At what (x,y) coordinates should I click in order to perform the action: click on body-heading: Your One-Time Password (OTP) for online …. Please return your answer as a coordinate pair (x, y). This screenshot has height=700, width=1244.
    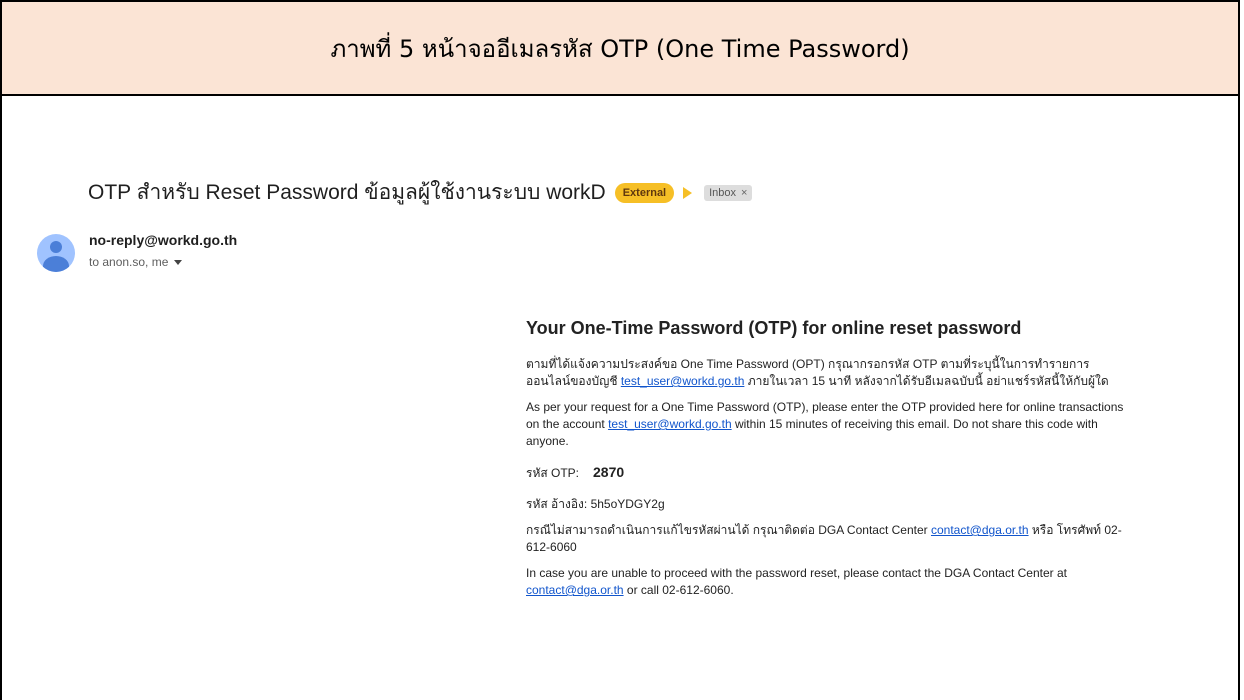
    Looking at the image, I should click on (774, 328).